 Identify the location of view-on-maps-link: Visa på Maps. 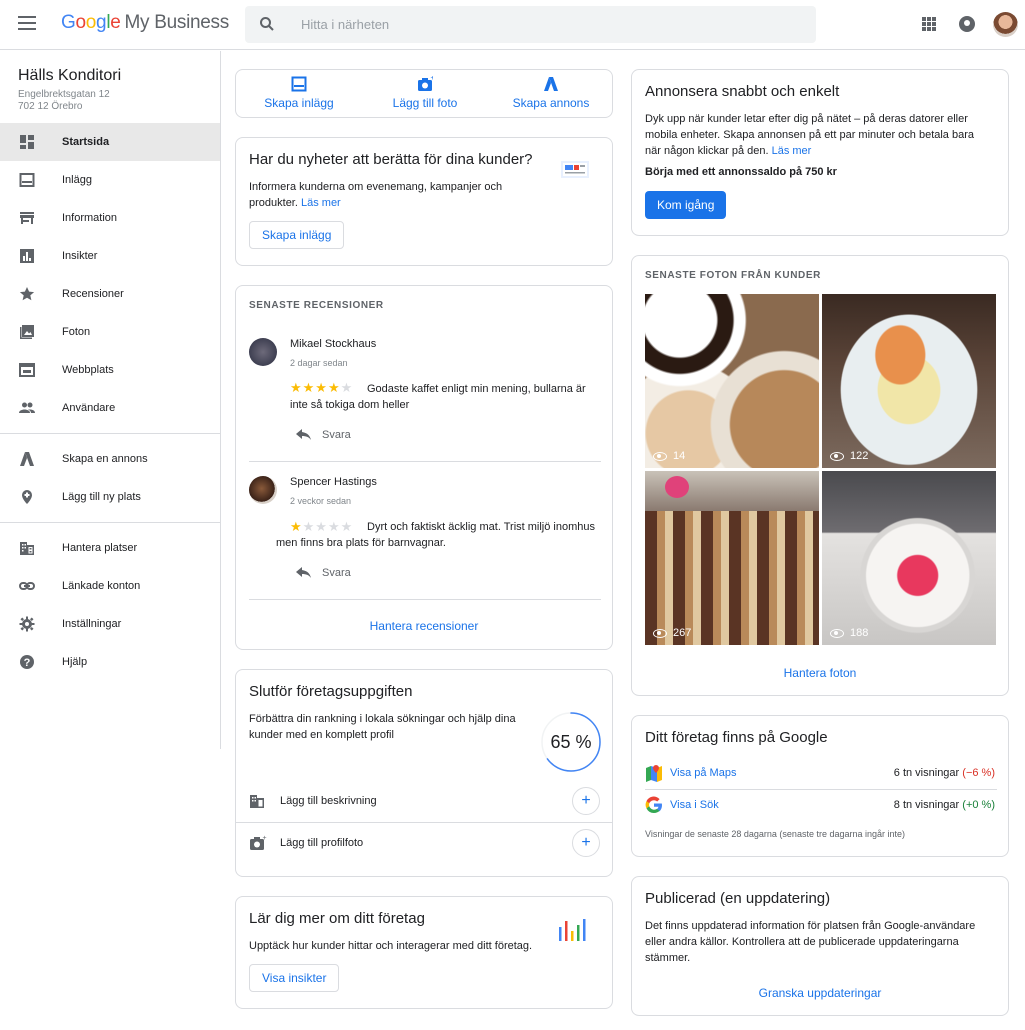
(703, 773).